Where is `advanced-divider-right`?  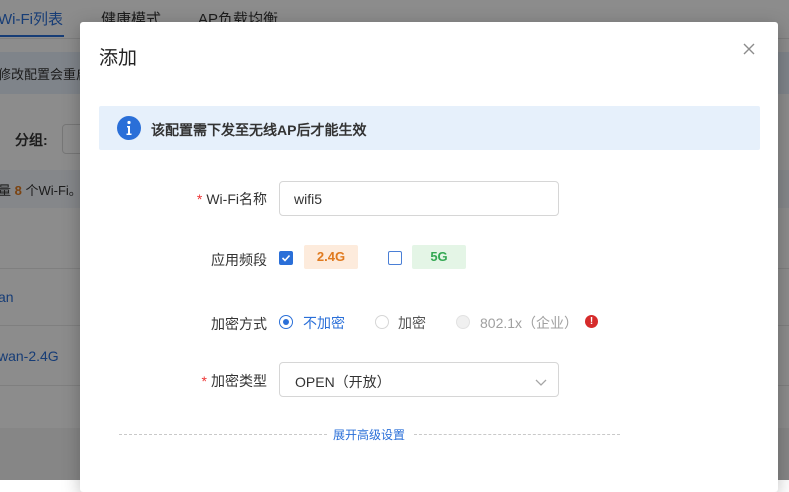
advanced-divider-right is located at coordinates (517, 434).